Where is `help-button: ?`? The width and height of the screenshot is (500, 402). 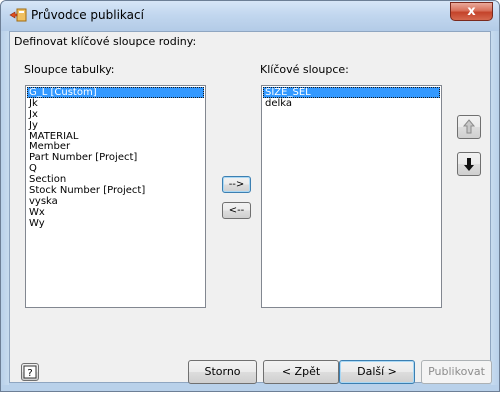 help-button: ? is located at coordinates (30, 372).